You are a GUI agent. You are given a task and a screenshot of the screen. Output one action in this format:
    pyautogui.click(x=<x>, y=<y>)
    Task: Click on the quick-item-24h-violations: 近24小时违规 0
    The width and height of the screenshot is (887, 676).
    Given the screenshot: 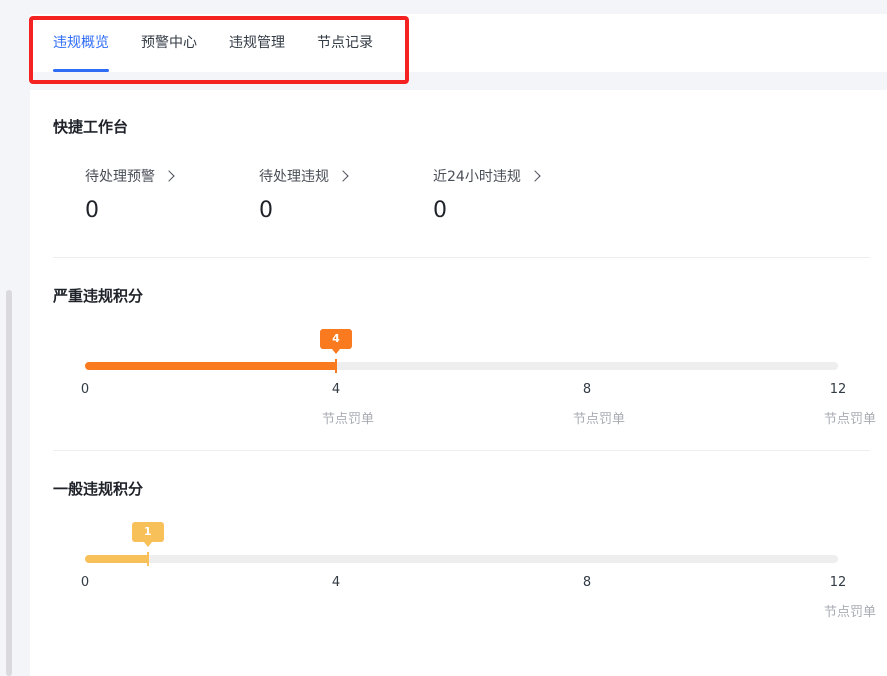 What is the action you would take?
    pyautogui.click(x=513, y=194)
    